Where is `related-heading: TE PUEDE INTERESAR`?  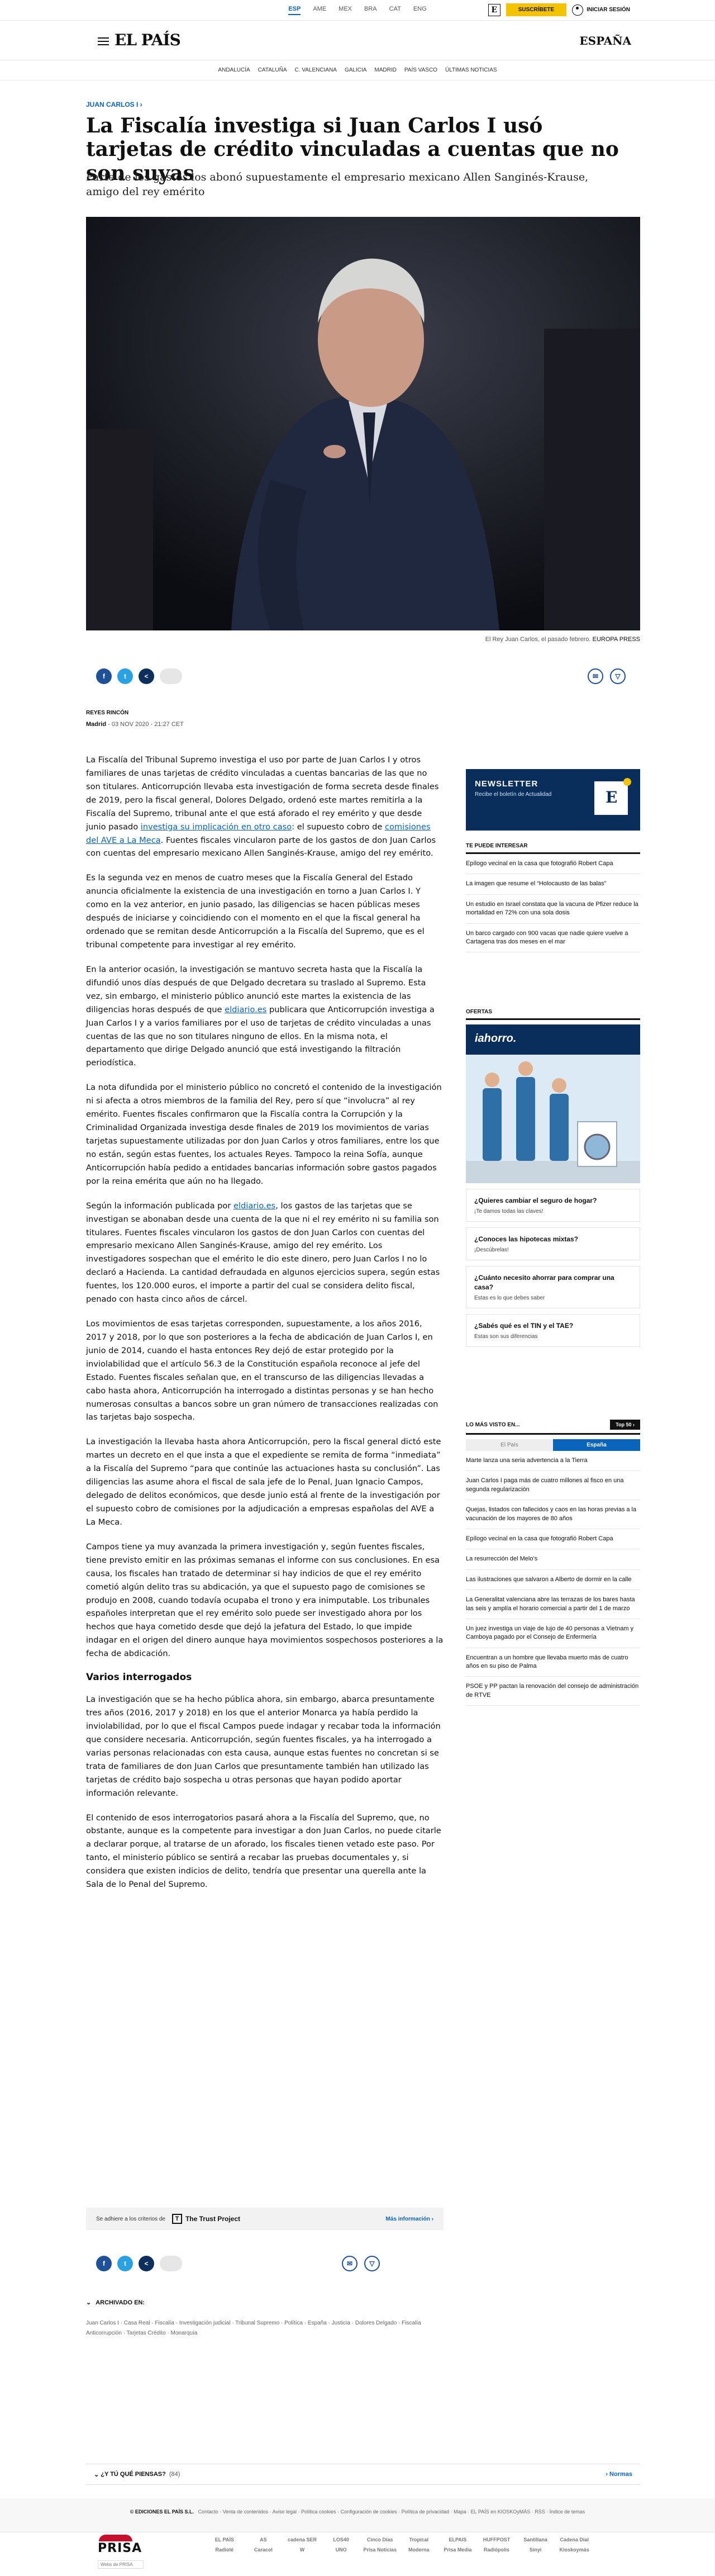 related-heading: TE PUEDE INTERESAR is located at coordinates (553, 848).